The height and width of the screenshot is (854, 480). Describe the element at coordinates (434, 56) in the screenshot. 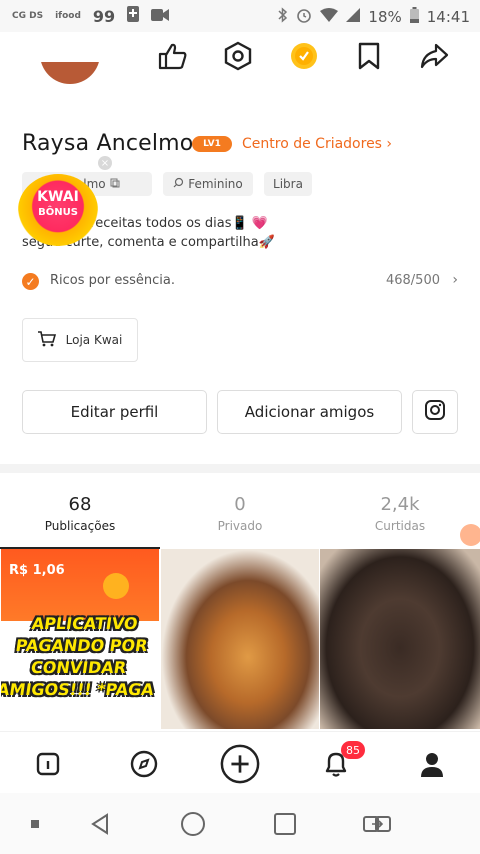

I see `share-icon` at that location.